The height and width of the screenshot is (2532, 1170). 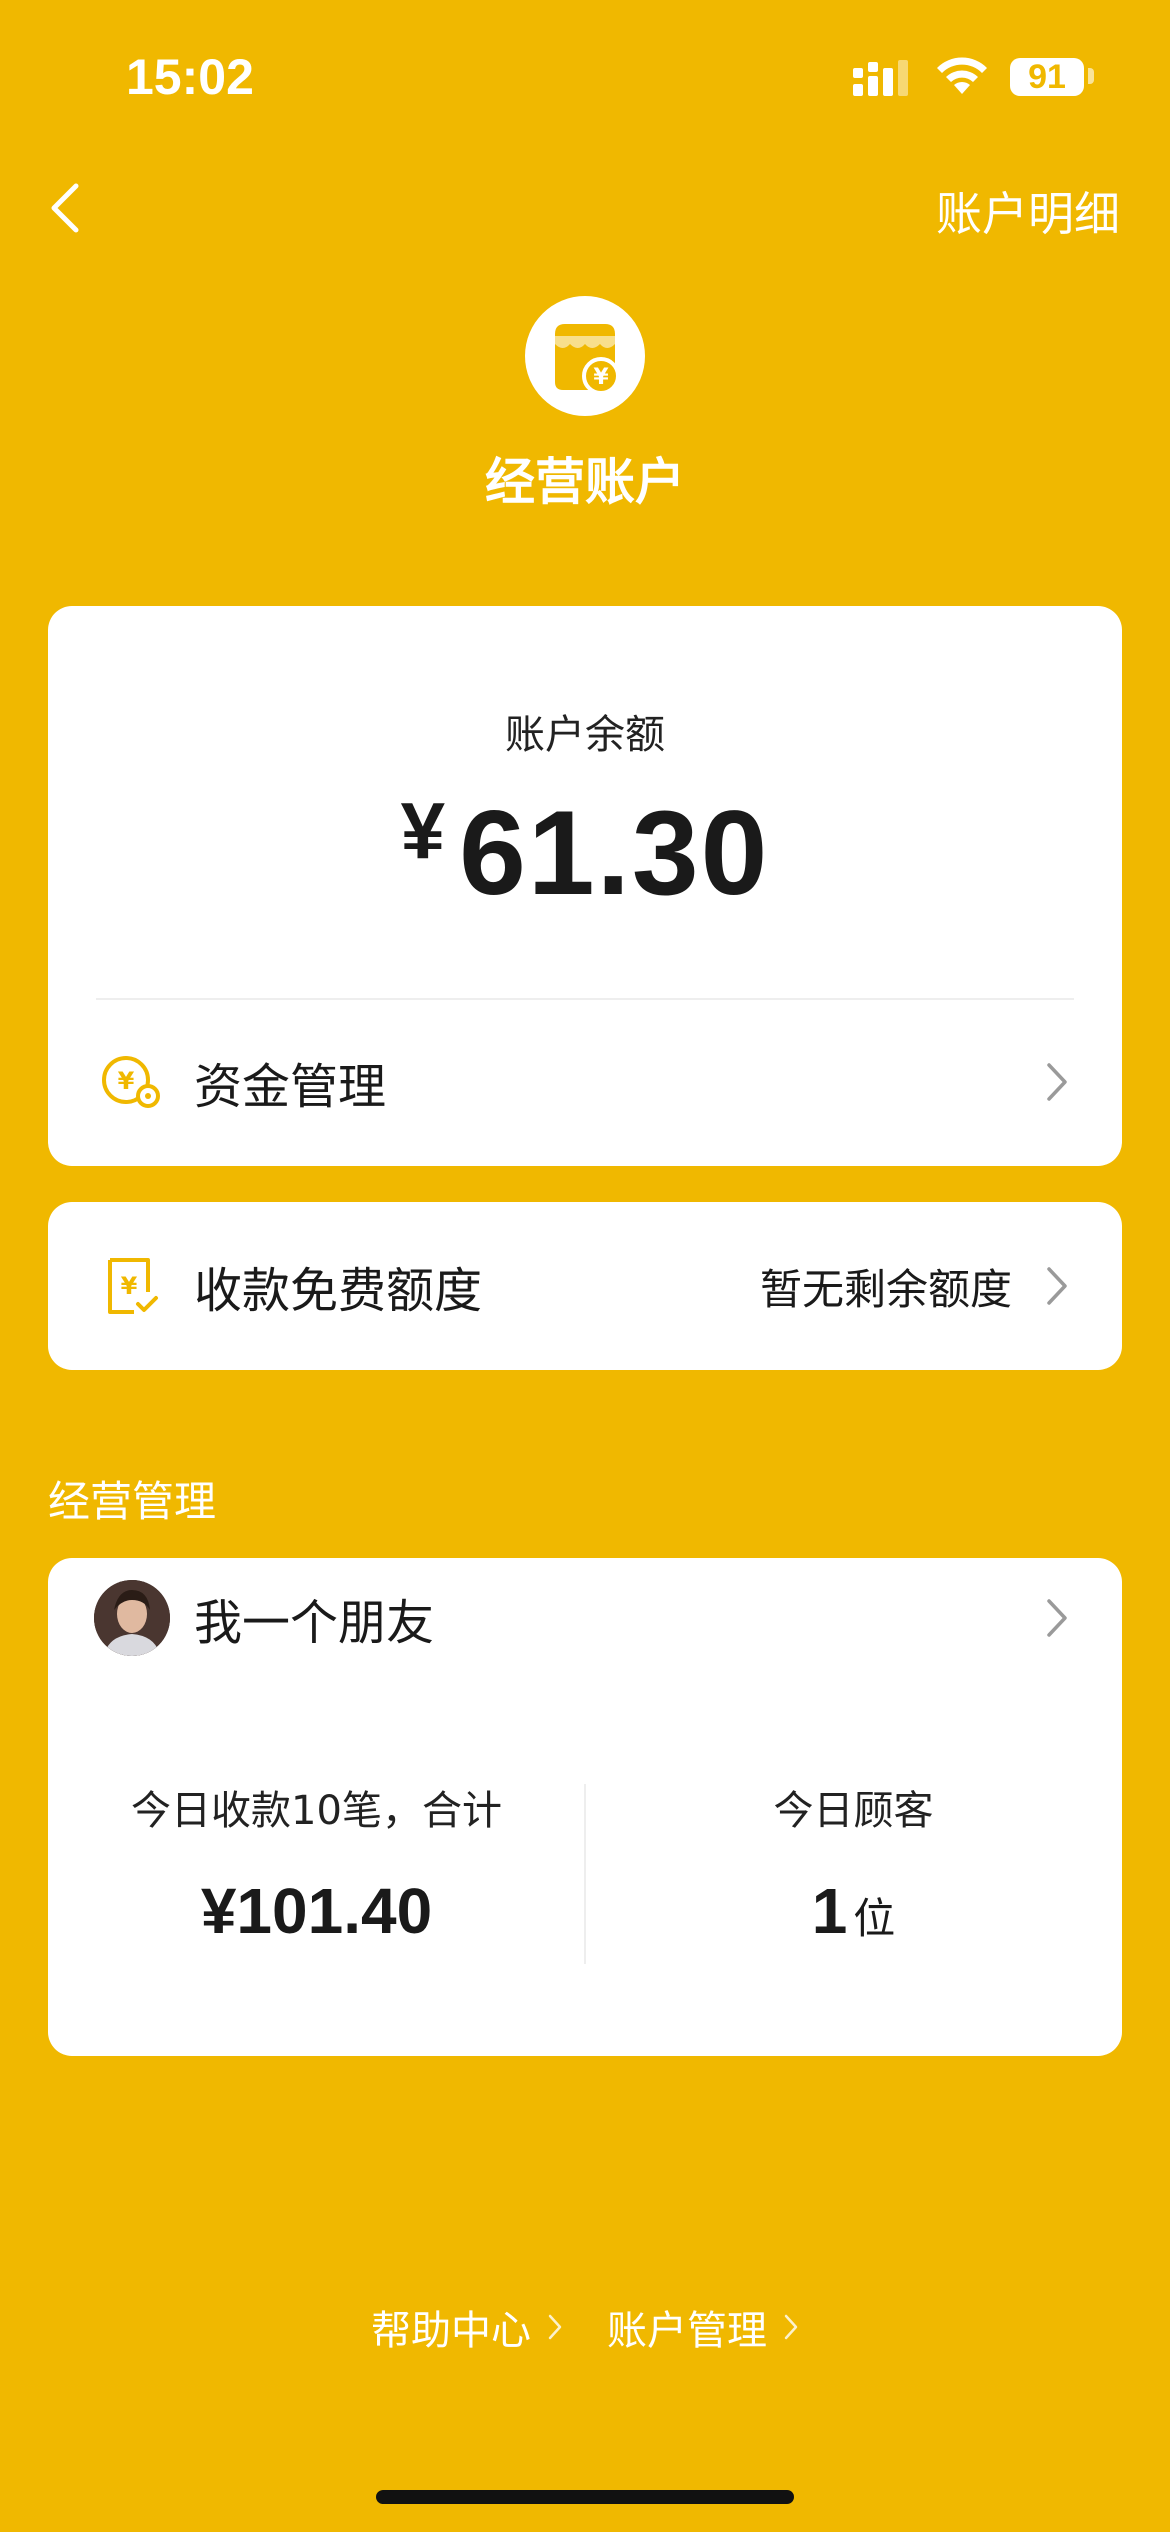 What do you see at coordinates (585, 75) in the screenshot?
I see `status-bar: 15:02 91` at bounding box center [585, 75].